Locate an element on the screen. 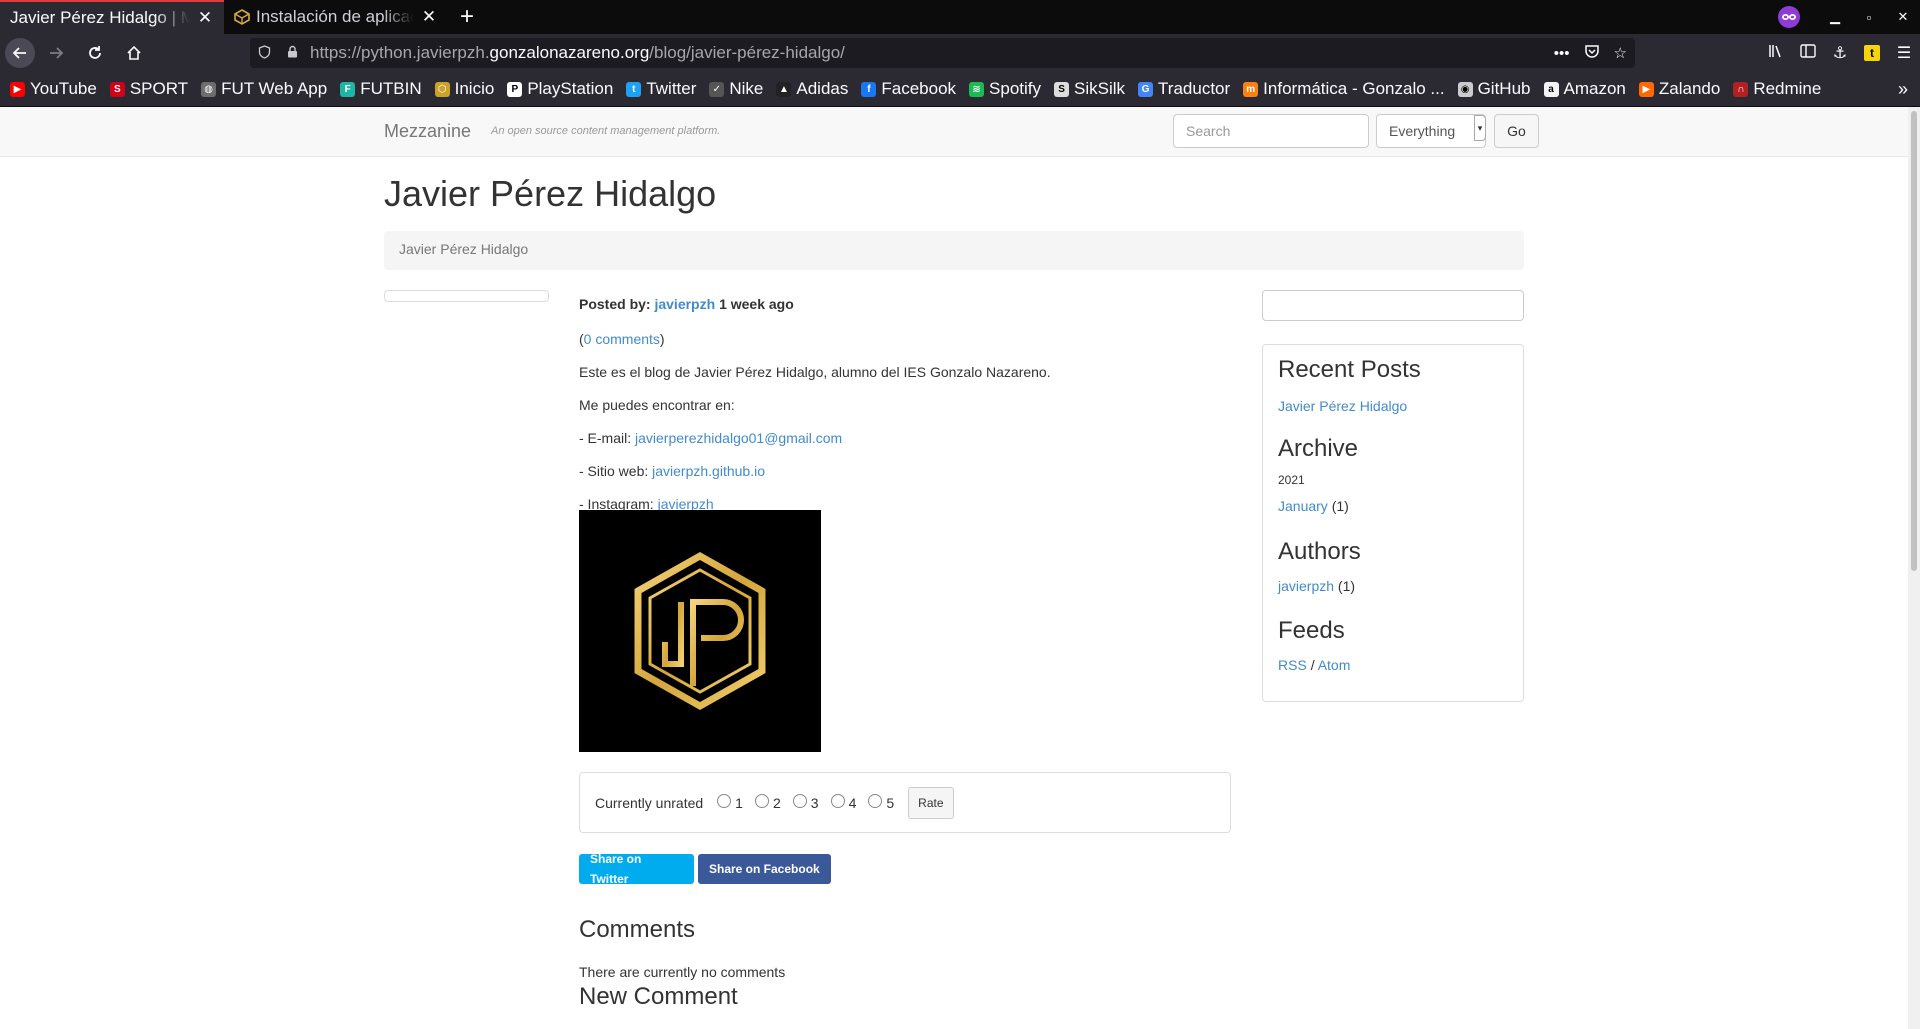 The height and width of the screenshot is (1029, 1920). lock-icon is located at coordinates (292, 53).